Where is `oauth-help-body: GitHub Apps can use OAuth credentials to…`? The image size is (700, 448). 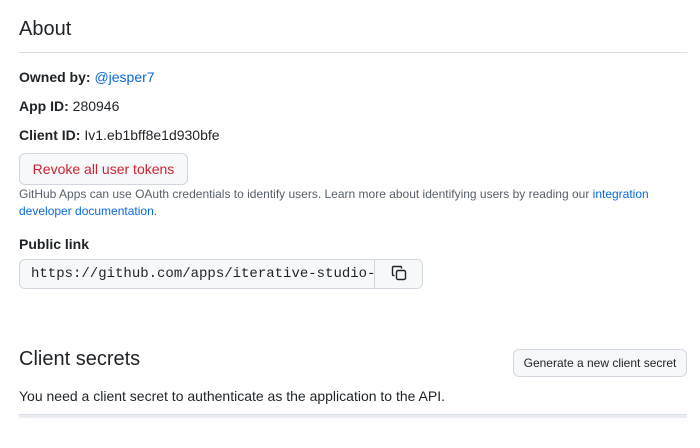 oauth-help-body: GitHub Apps can use OAuth credentials to… is located at coordinates (306, 194).